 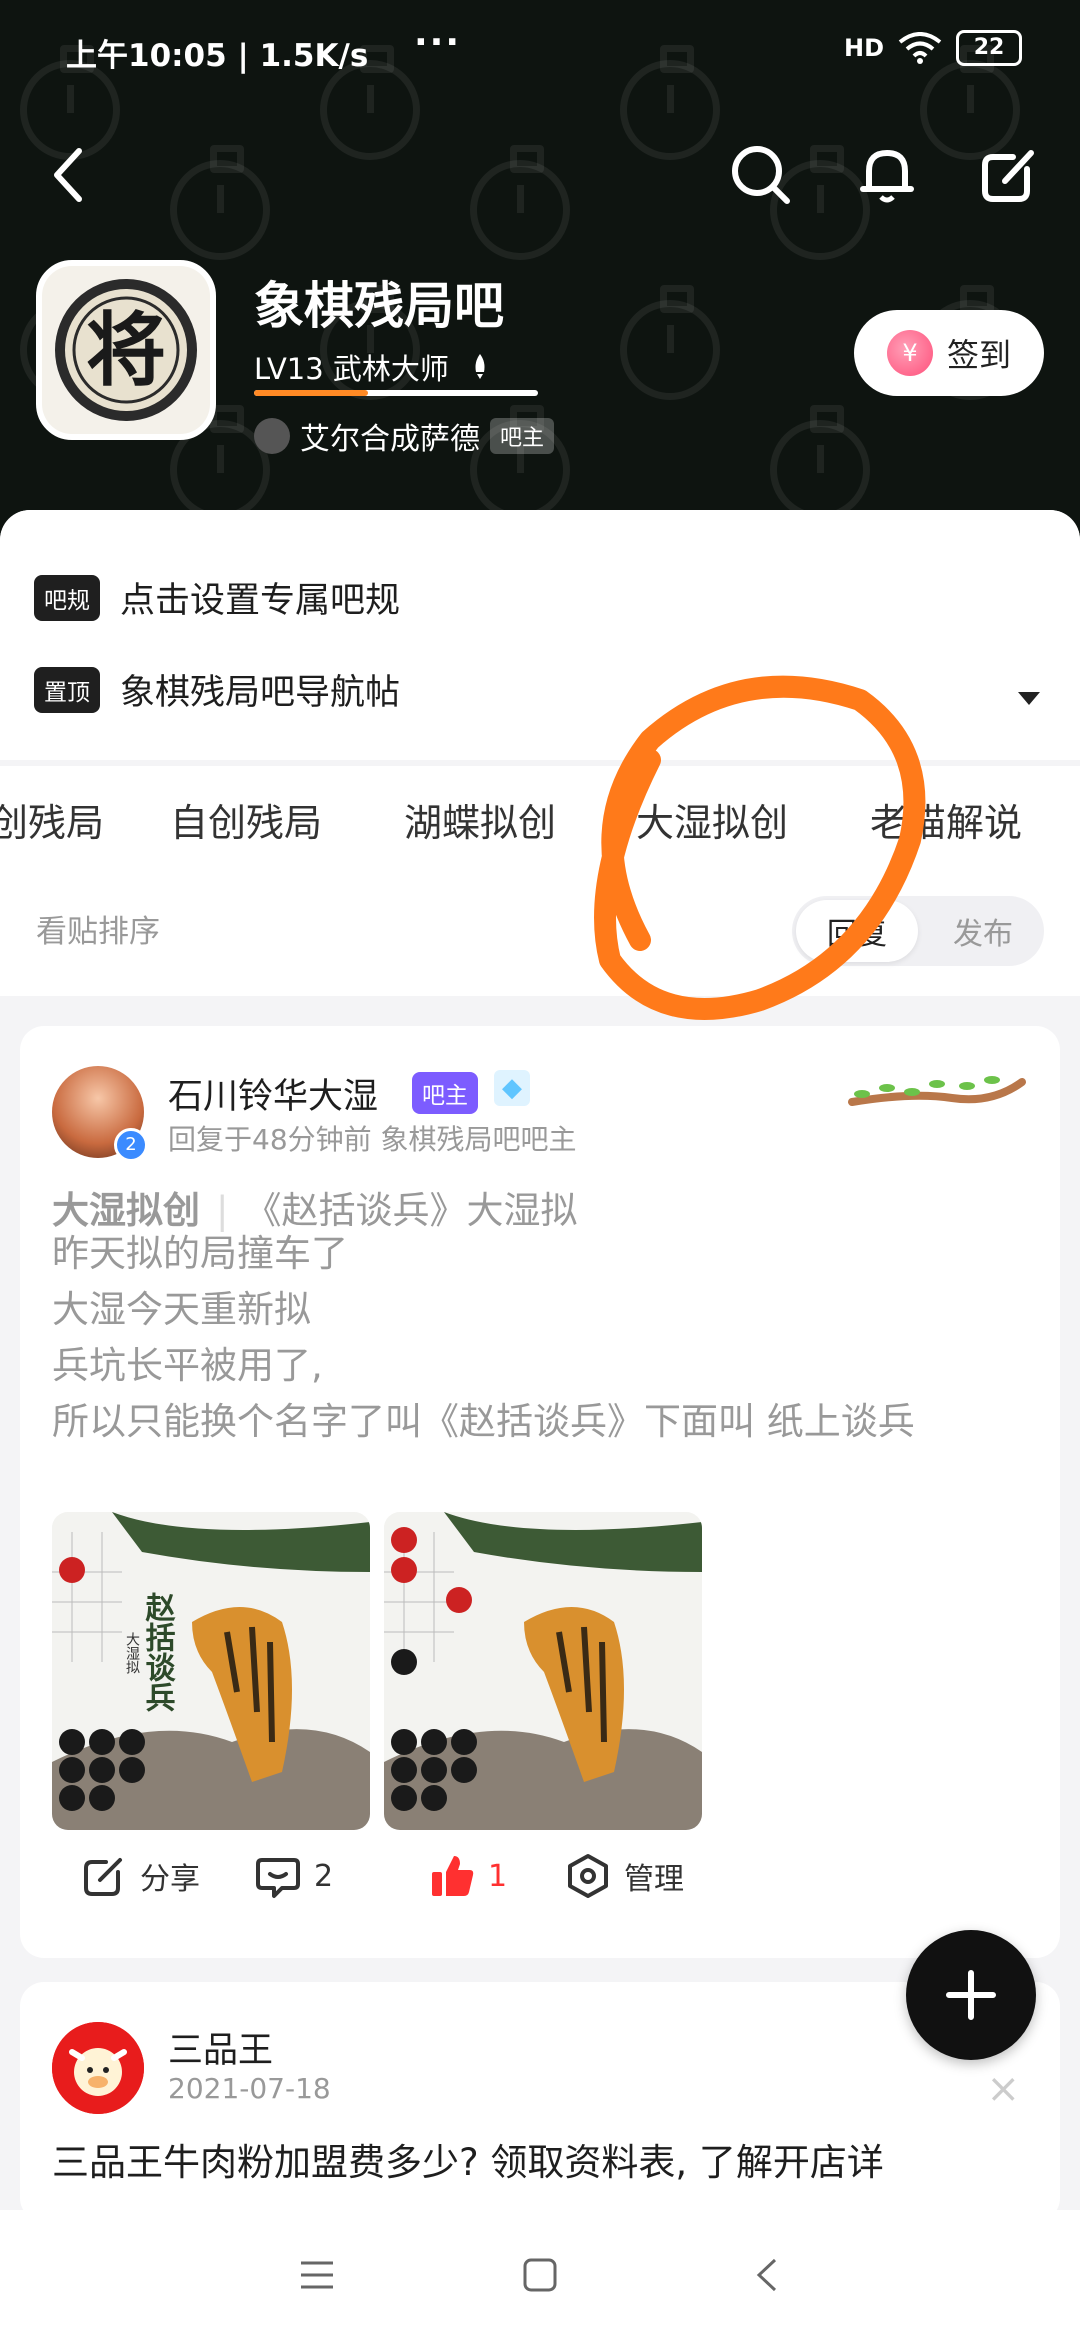 I want to click on sort-option-reply: 回复, so click(x=857, y=931).